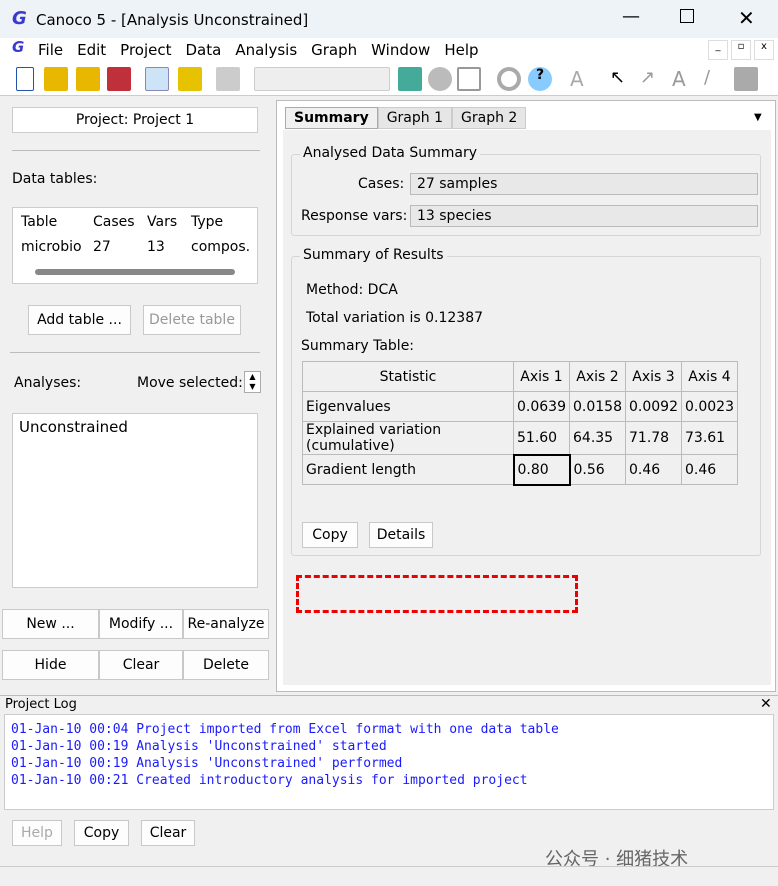  Describe the element at coordinates (653, 406) in the screenshot. I see `table-cell: 0.0092` at that location.